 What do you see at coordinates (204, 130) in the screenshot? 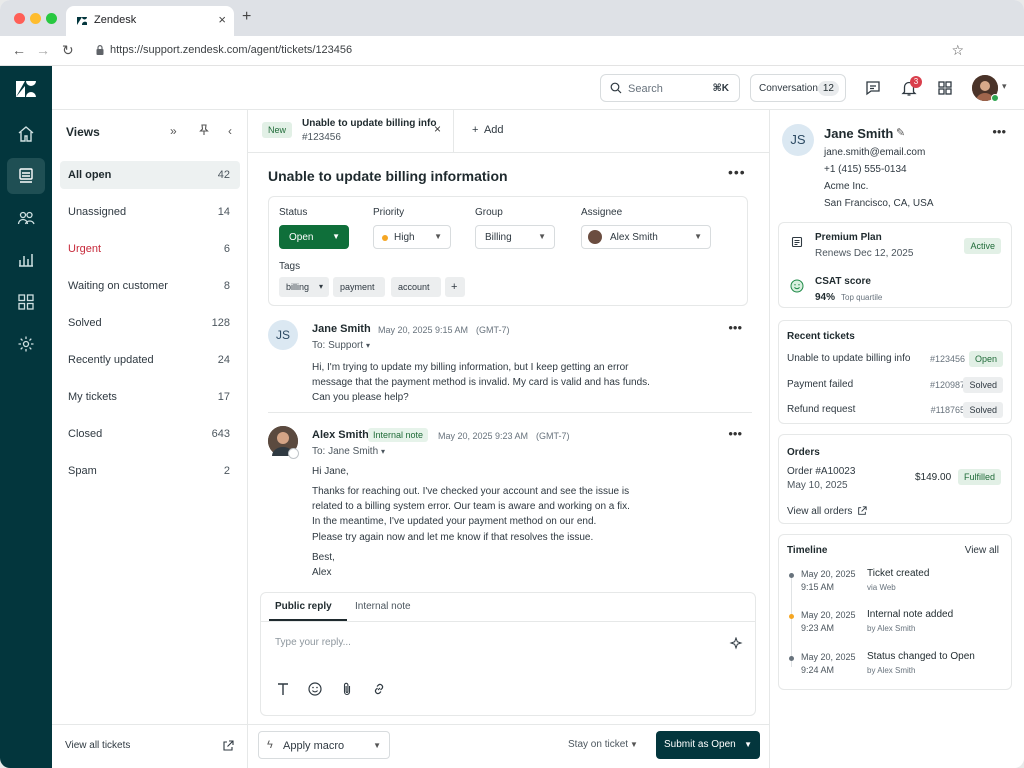
I see `pin-icon` at bounding box center [204, 130].